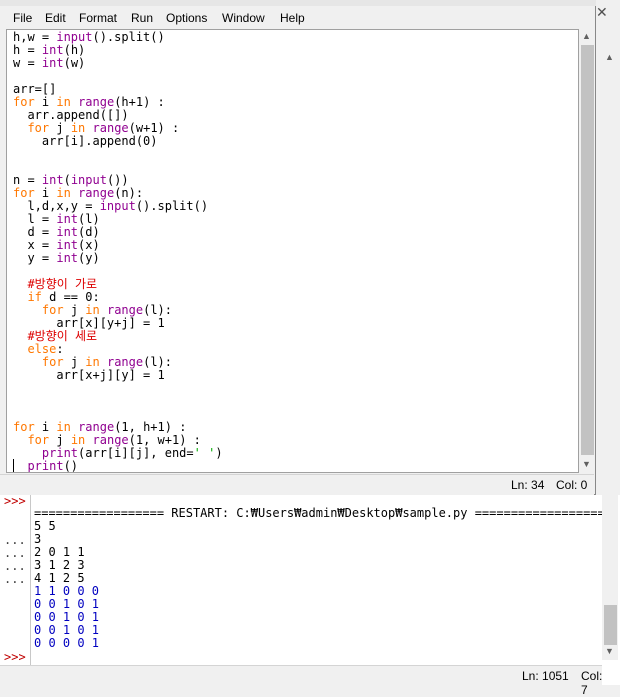  What do you see at coordinates (71, 466) in the screenshot?
I see `code-token: ()` at bounding box center [71, 466].